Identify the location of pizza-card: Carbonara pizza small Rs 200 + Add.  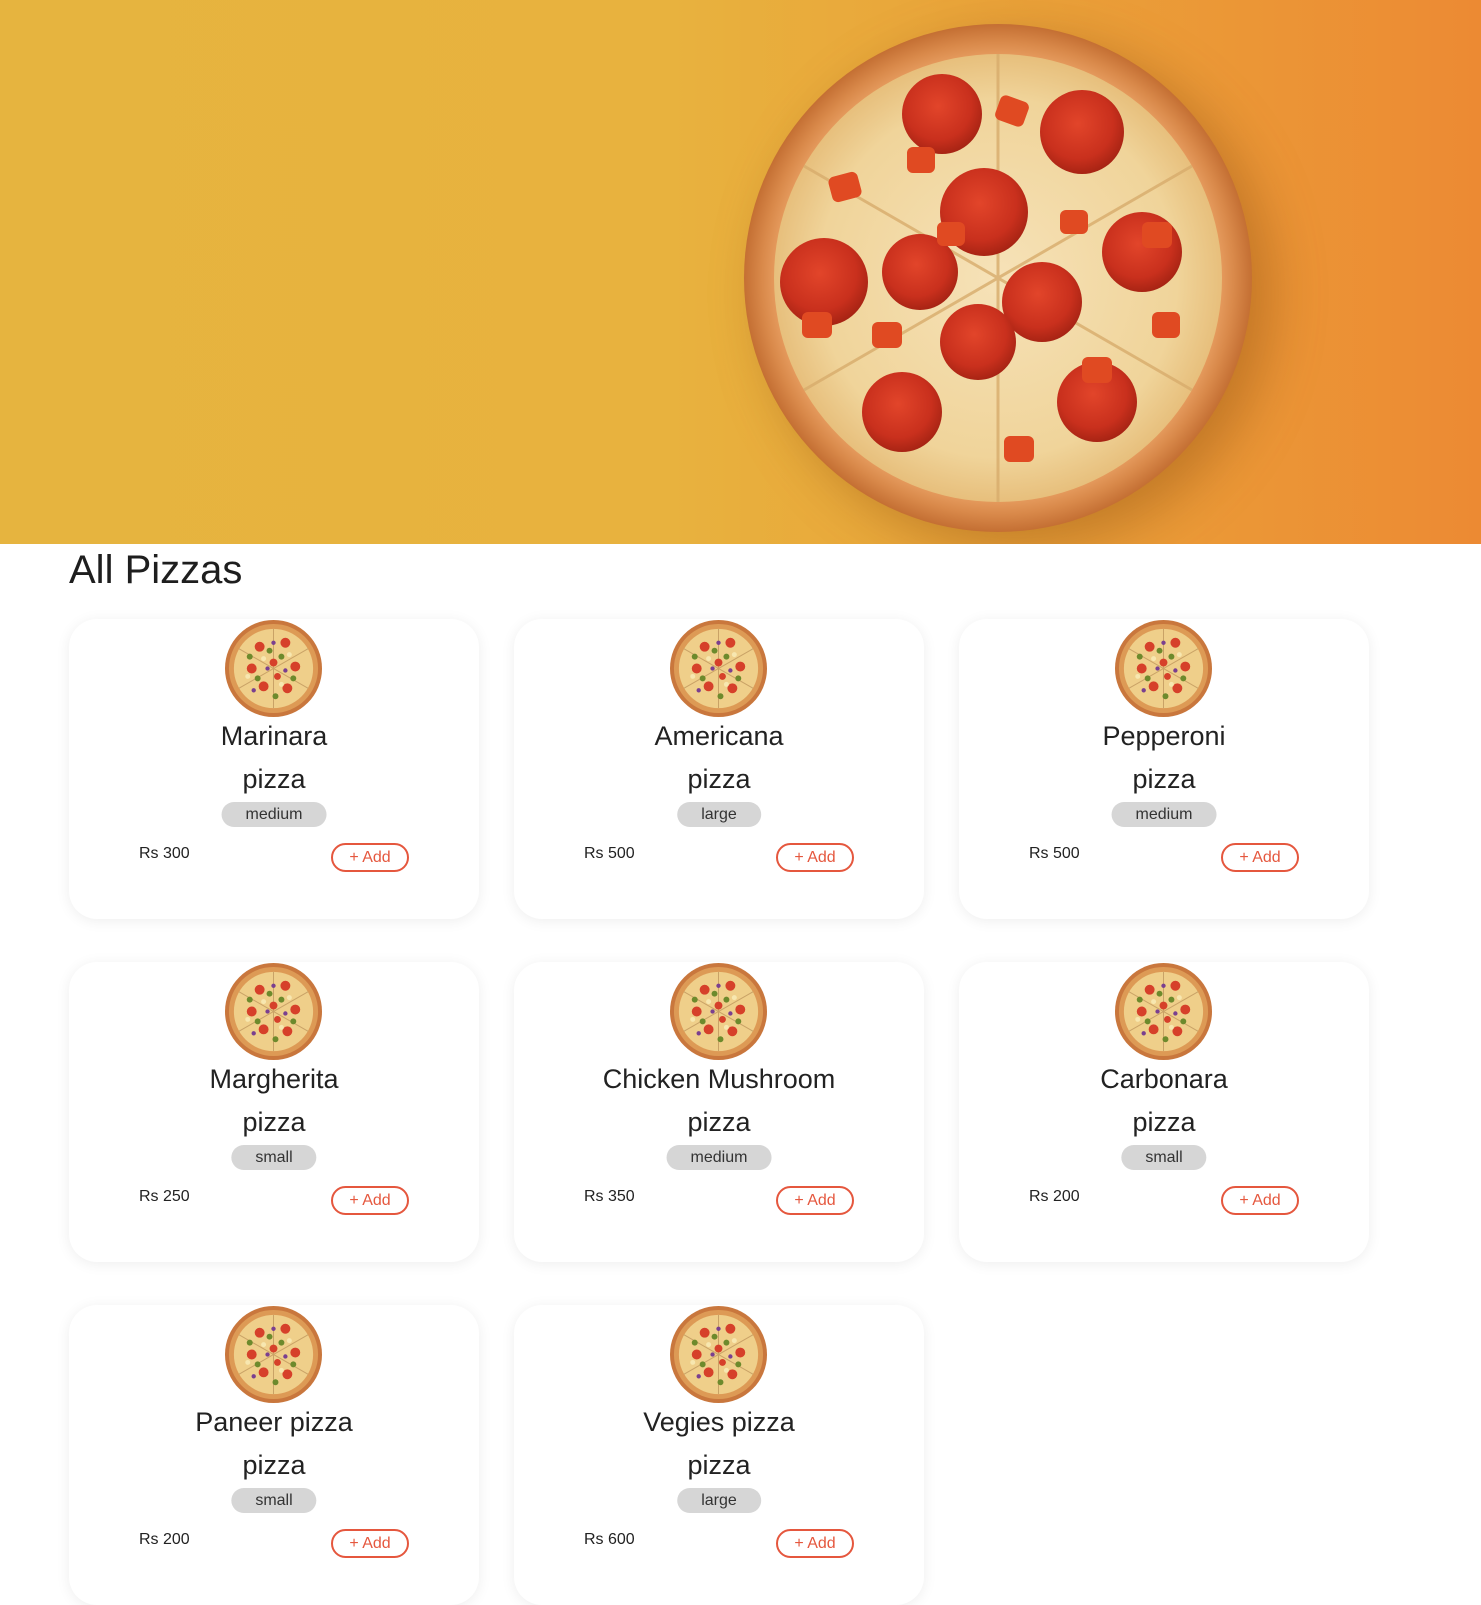
(1164, 1112).